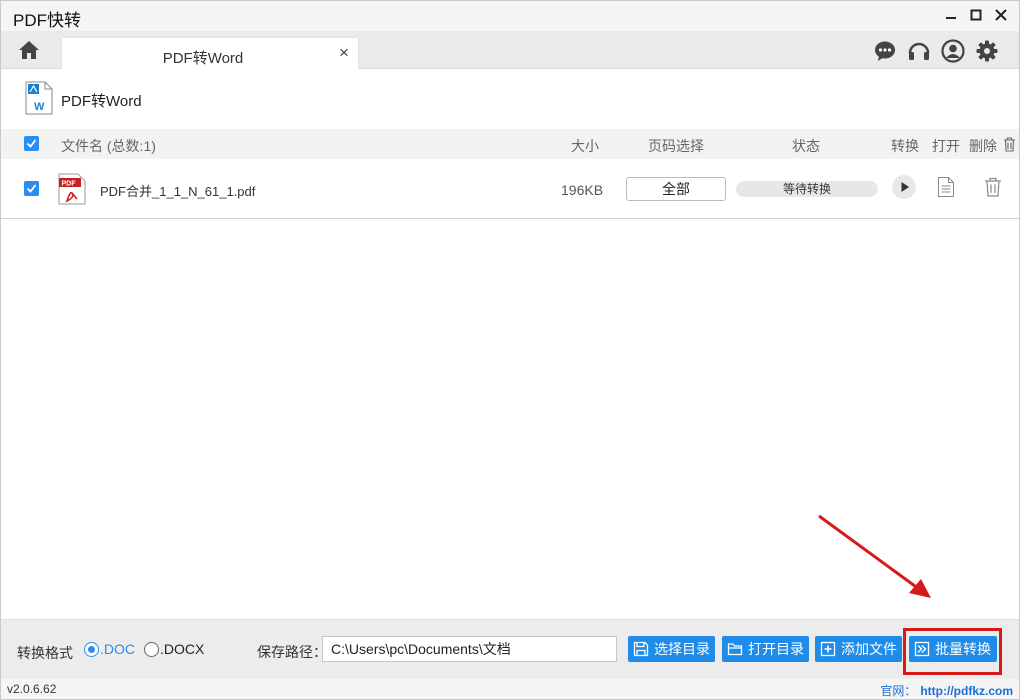  Describe the element at coordinates (469, 649) in the screenshot. I see `save-path-input` at that location.